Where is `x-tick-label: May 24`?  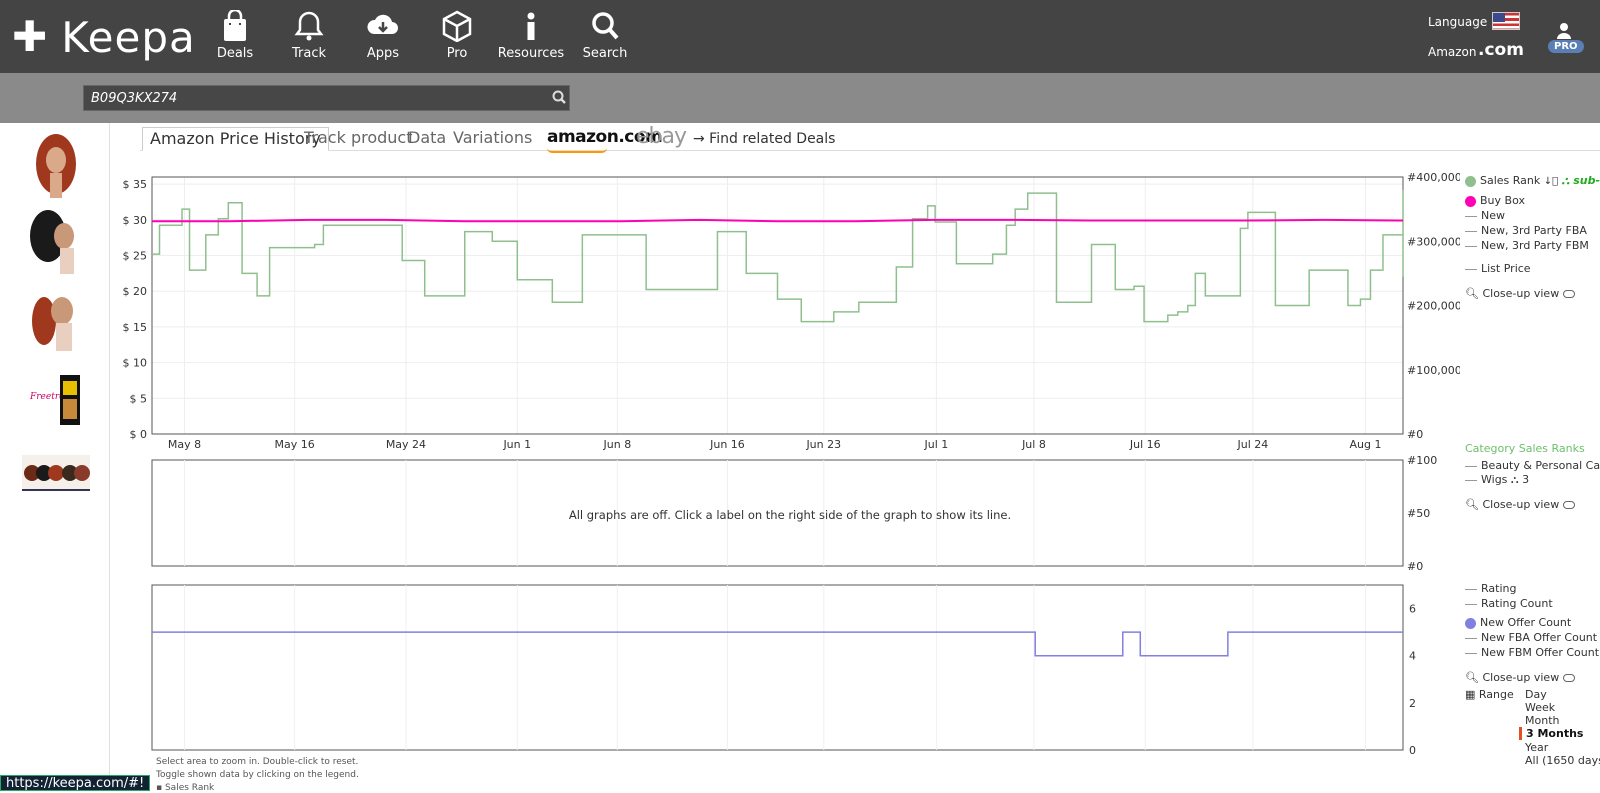 x-tick-label: May 24 is located at coordinates (406, 444).